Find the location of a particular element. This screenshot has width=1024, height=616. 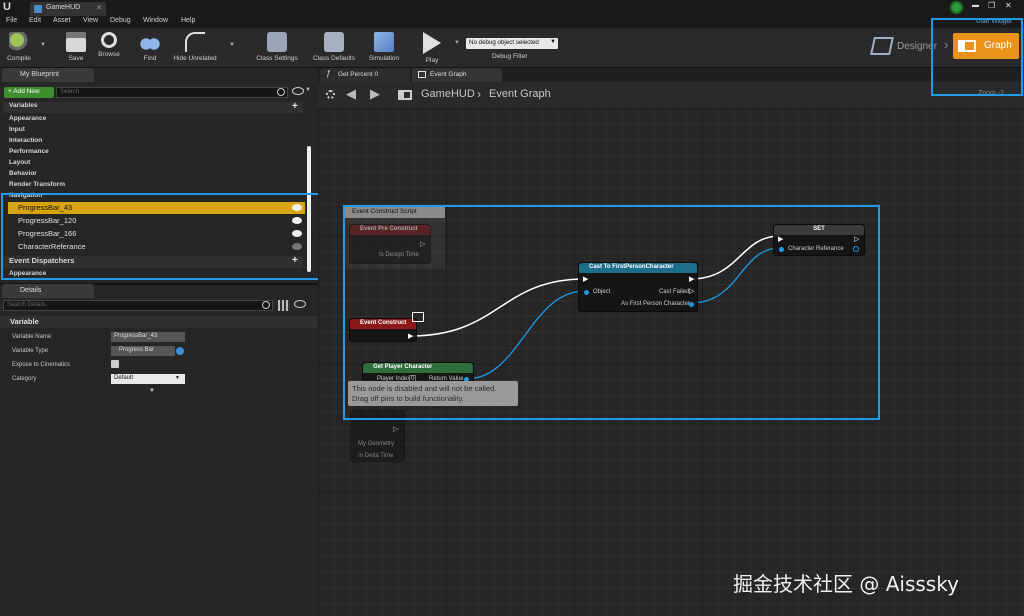

highlight-graph-mode-box is located at coordinates (977, 57).